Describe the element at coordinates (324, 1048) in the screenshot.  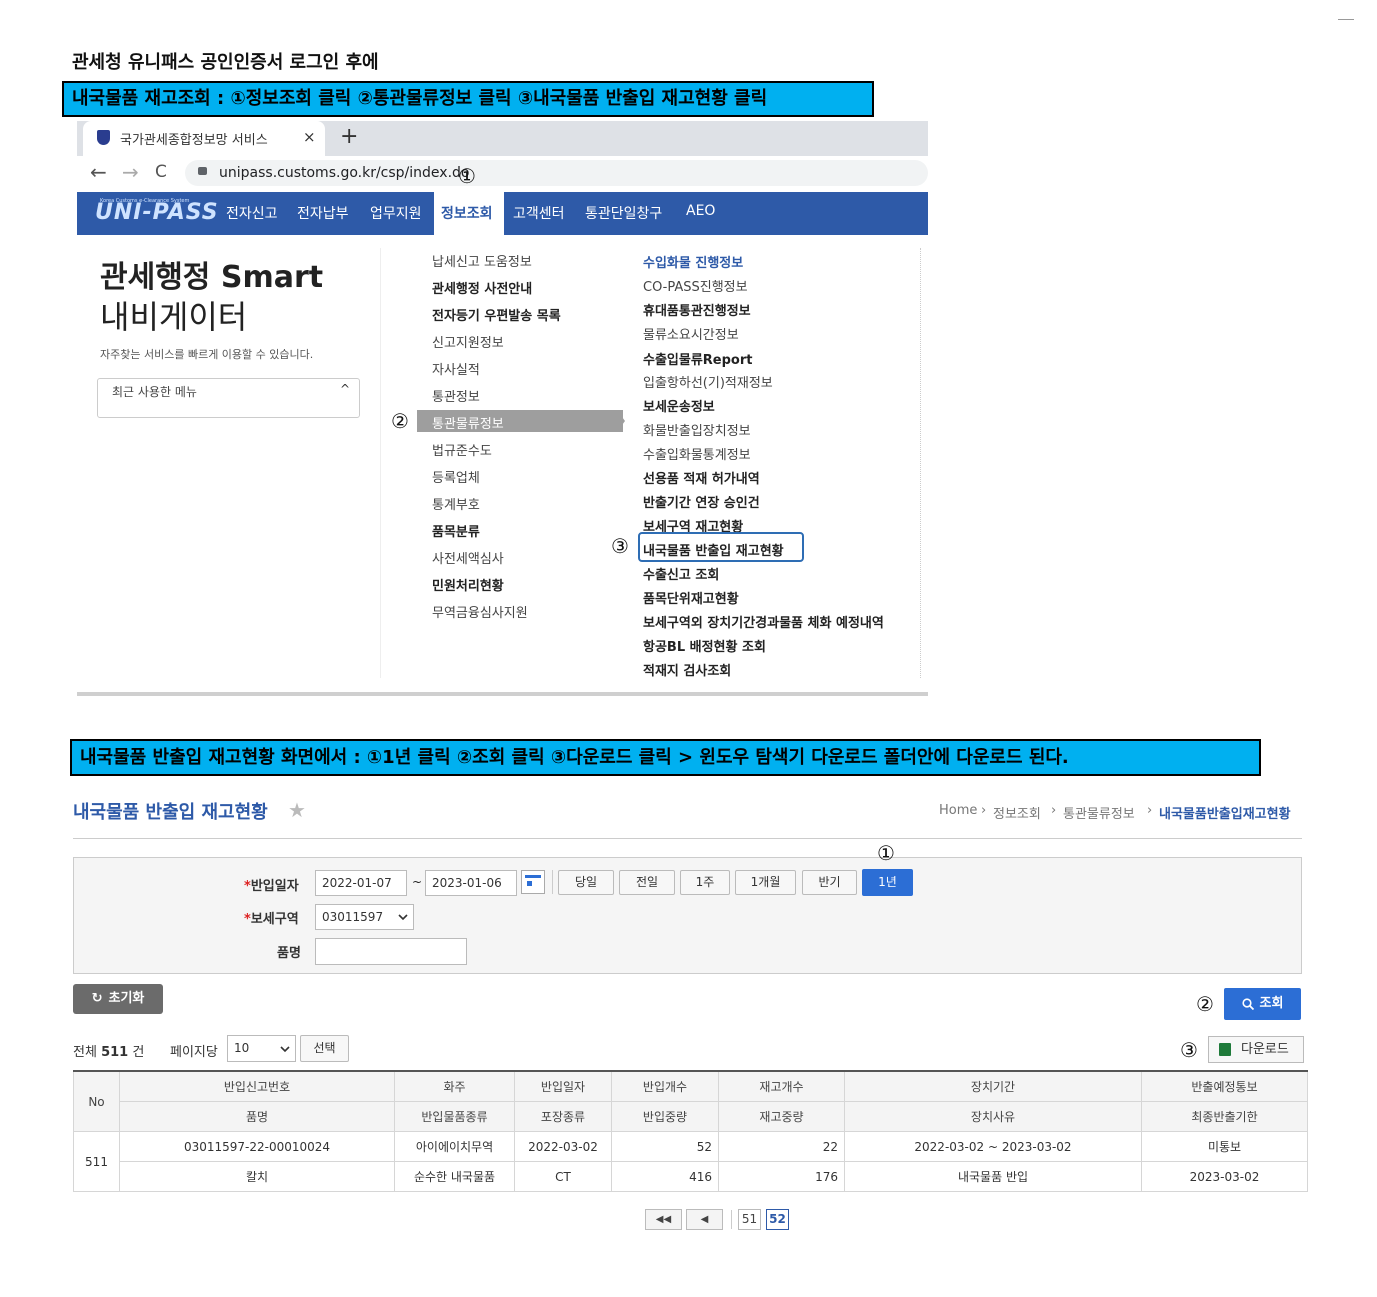
I see `select-button: 선택` at that location.